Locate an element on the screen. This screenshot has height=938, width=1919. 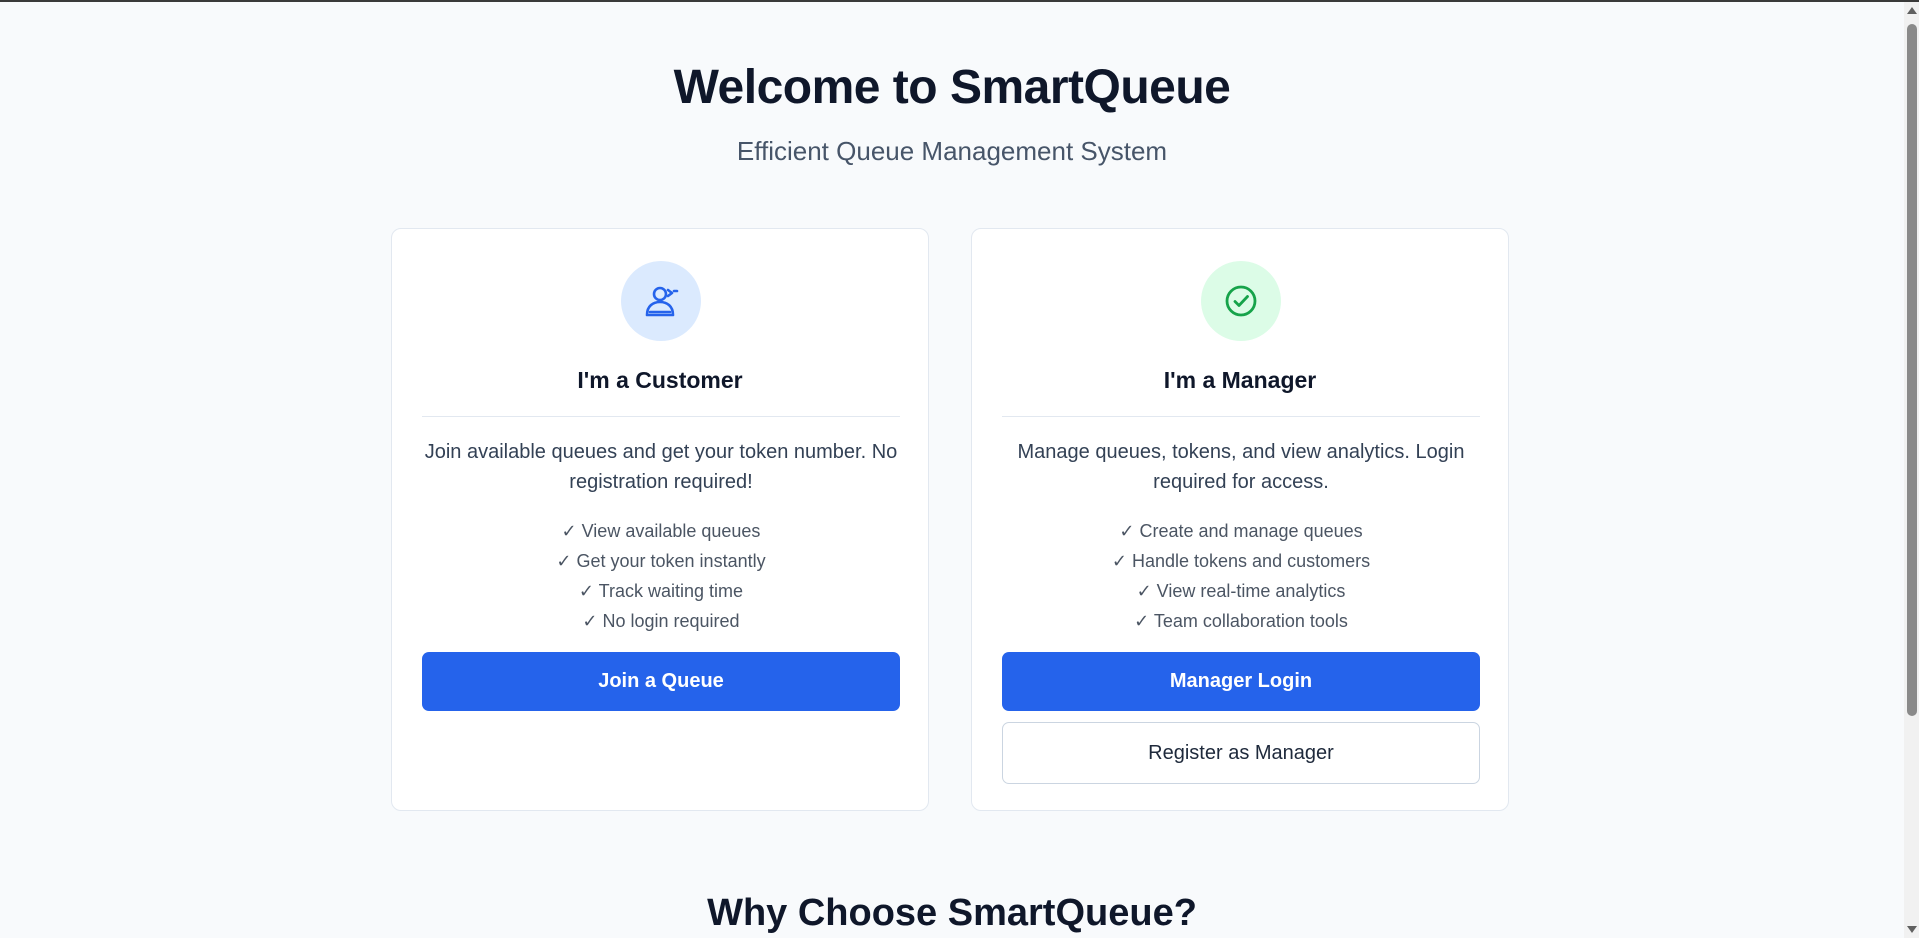
feature-item: ✓ Track waiting time is located at coordinates (661, 591).